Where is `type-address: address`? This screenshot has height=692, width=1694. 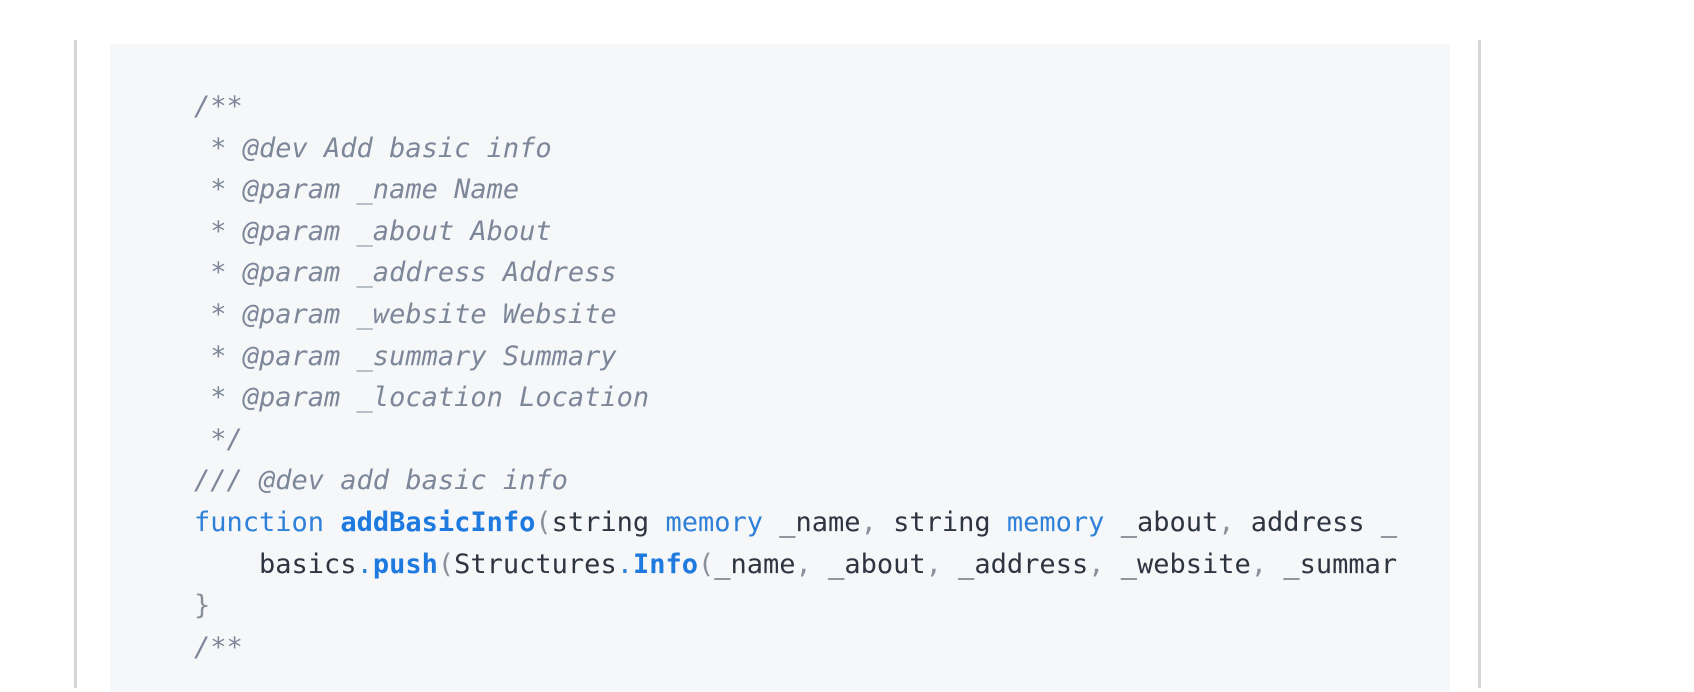
type-address: address is located at coordinates (1307, 522).